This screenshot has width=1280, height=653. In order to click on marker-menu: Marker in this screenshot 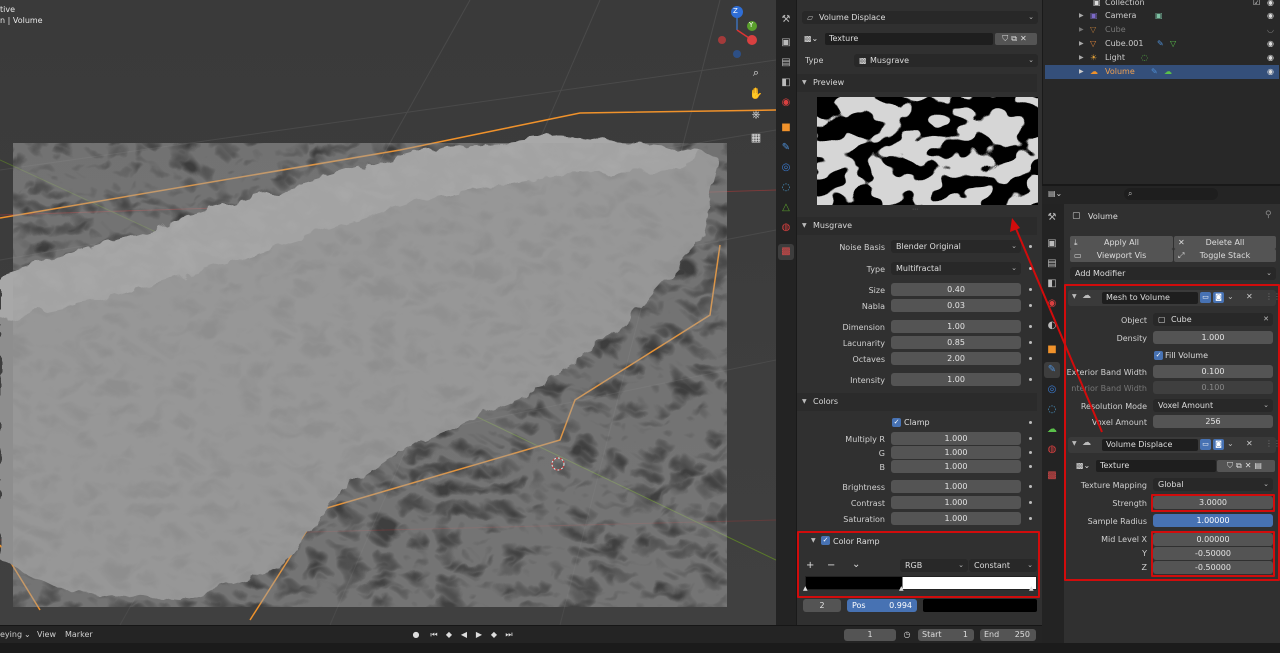, I will do `click(79, 634)`.